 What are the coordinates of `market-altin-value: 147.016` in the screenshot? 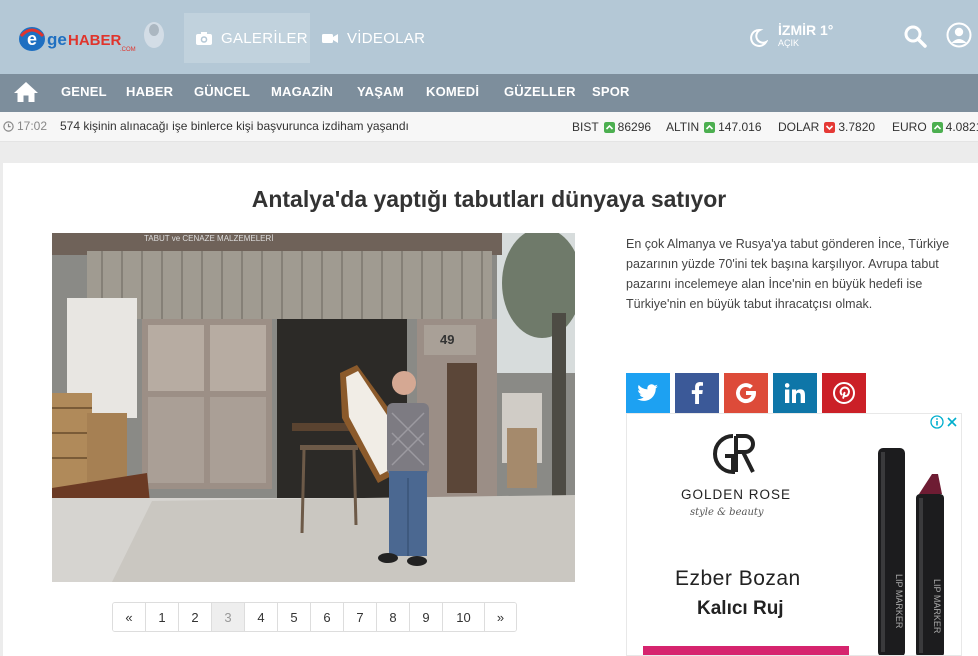 It's located at (740, 127).